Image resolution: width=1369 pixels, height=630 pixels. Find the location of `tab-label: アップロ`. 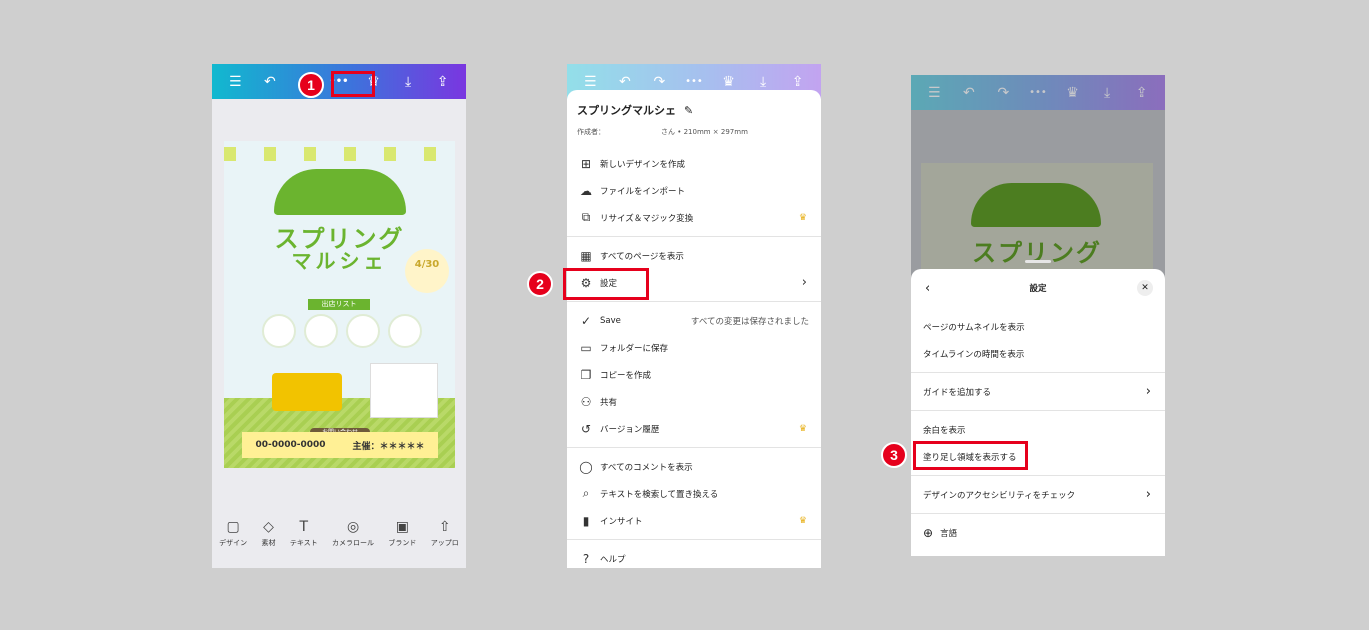

tab-label: アップロ is located at coordinates (444, 543).